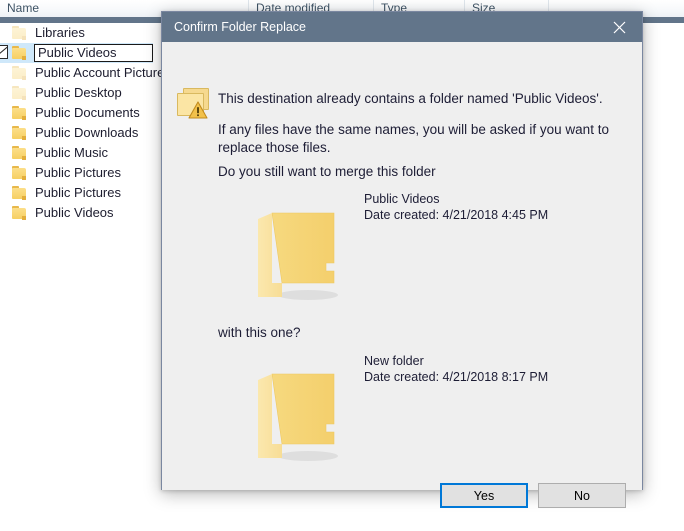  I want to click on file-row-label: Public Documents, so click(87, 112).